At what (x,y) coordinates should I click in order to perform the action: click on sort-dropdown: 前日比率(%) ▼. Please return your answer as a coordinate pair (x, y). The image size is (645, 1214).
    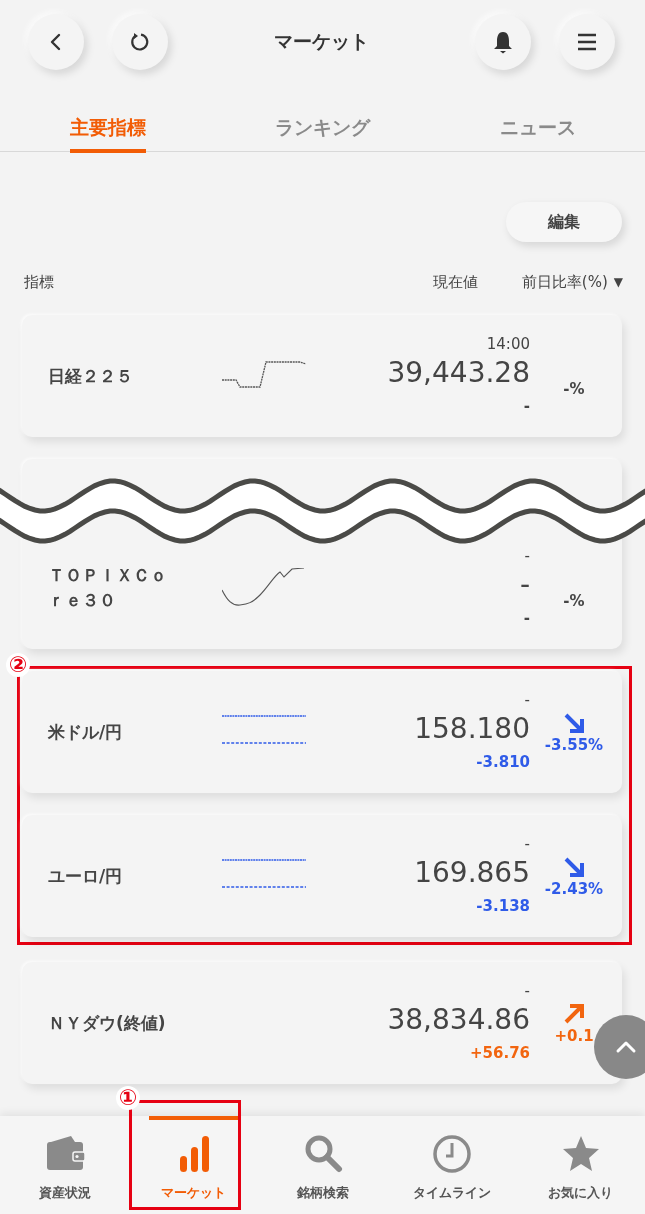
    Looking at the image, I should click on (572, 282).